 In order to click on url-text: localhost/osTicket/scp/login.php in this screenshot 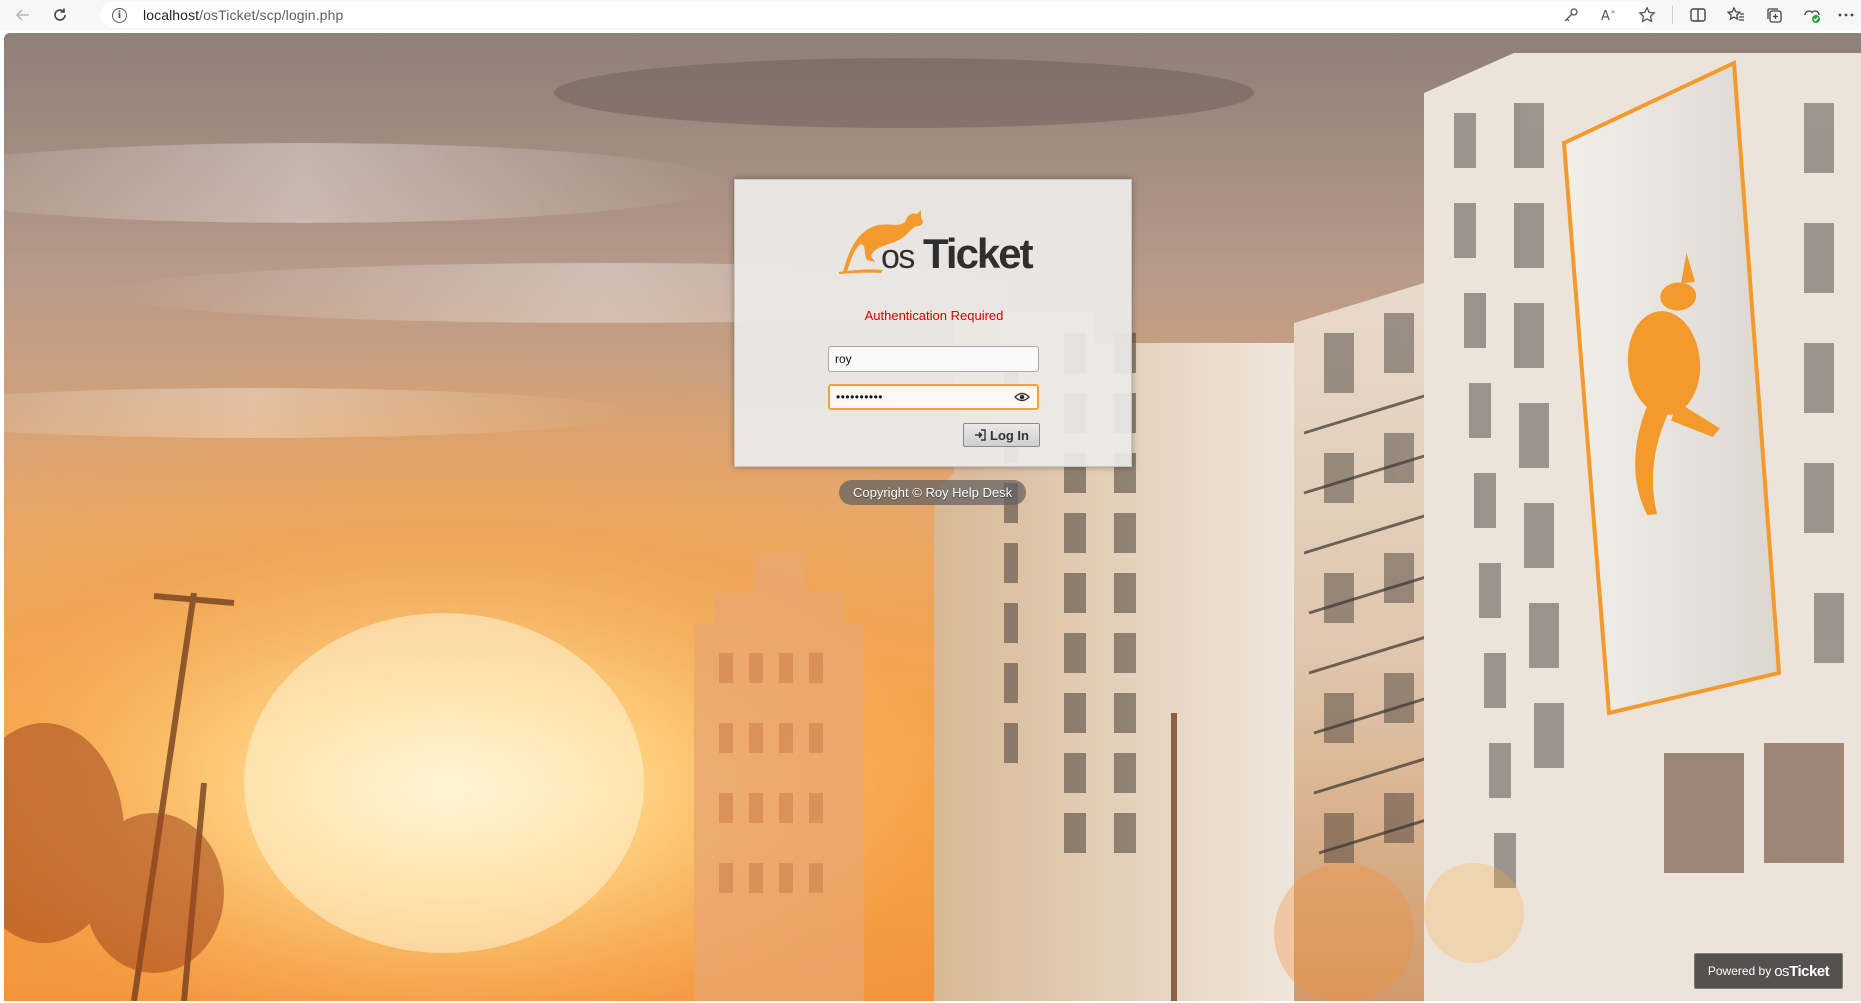, I will do `click(243, 15)`.